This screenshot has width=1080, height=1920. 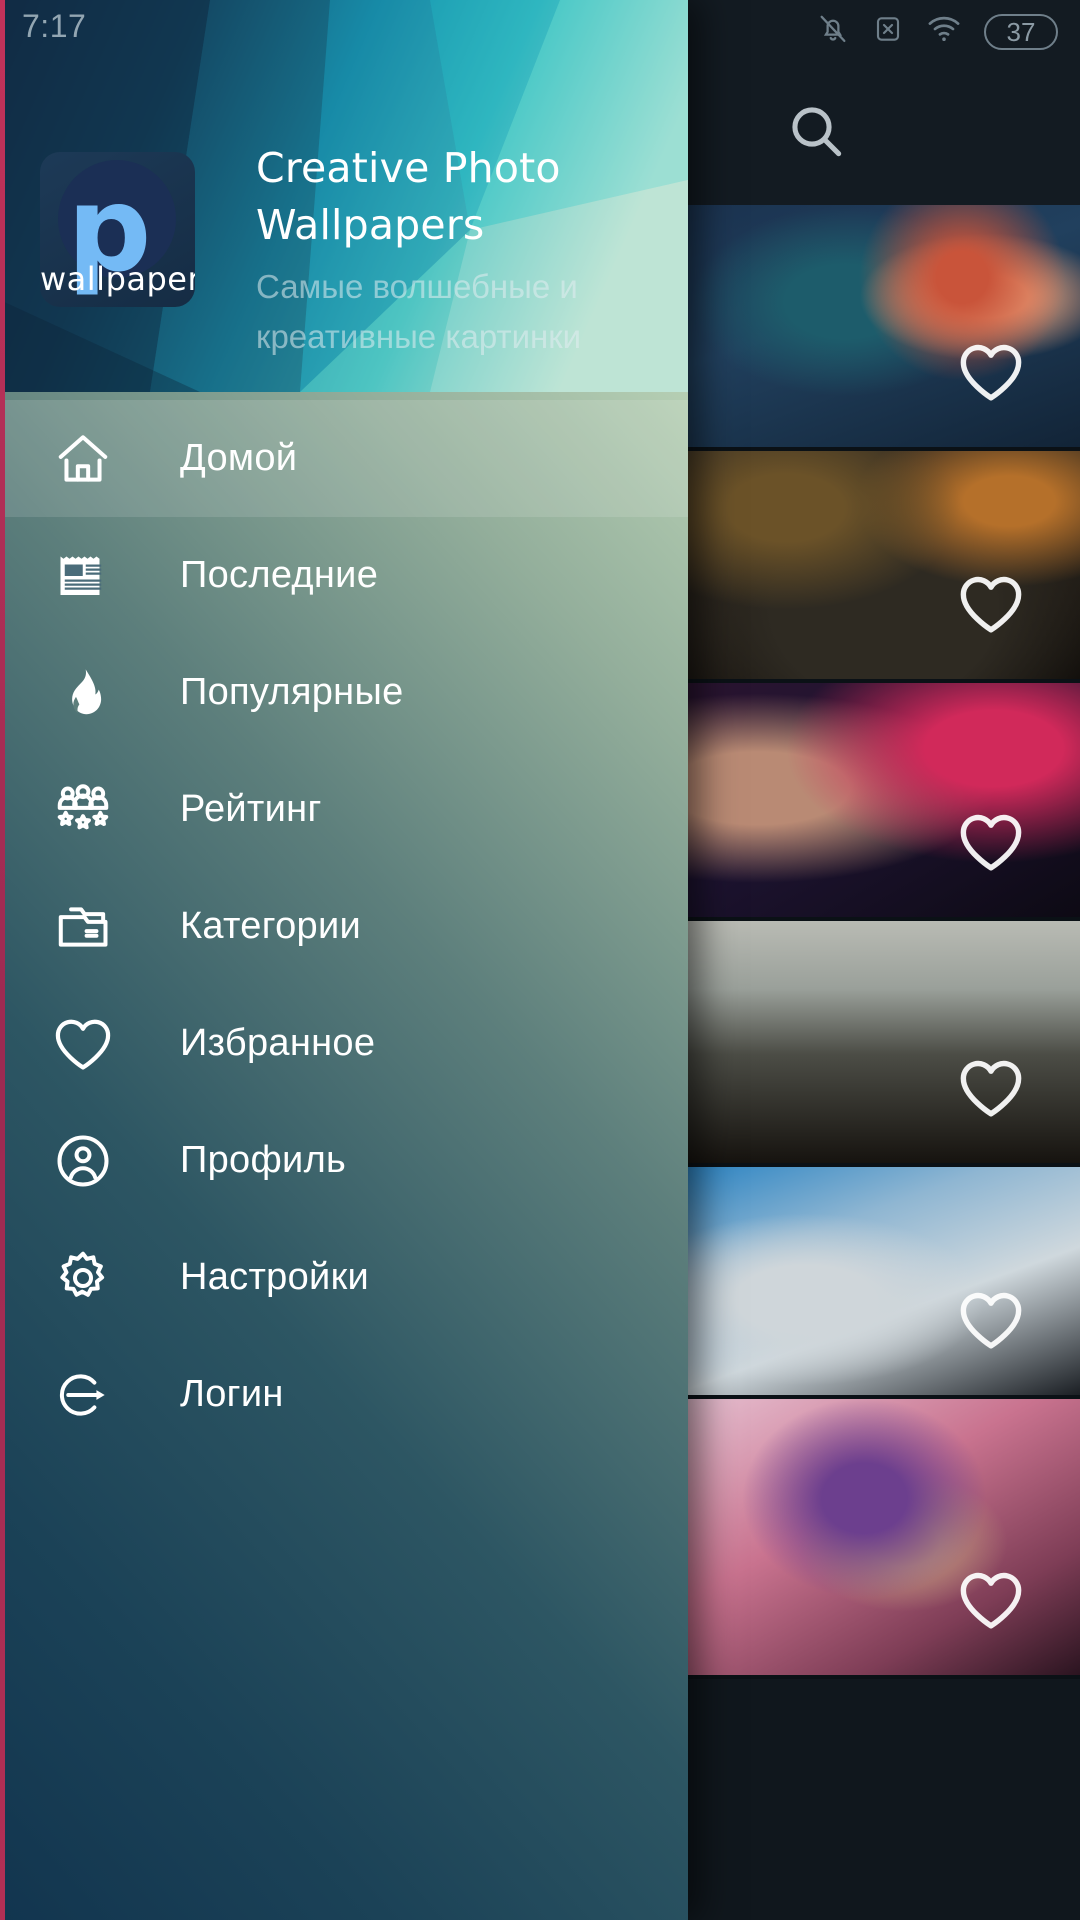 I want to click on gear-icon, so click(x=83, y=1278).